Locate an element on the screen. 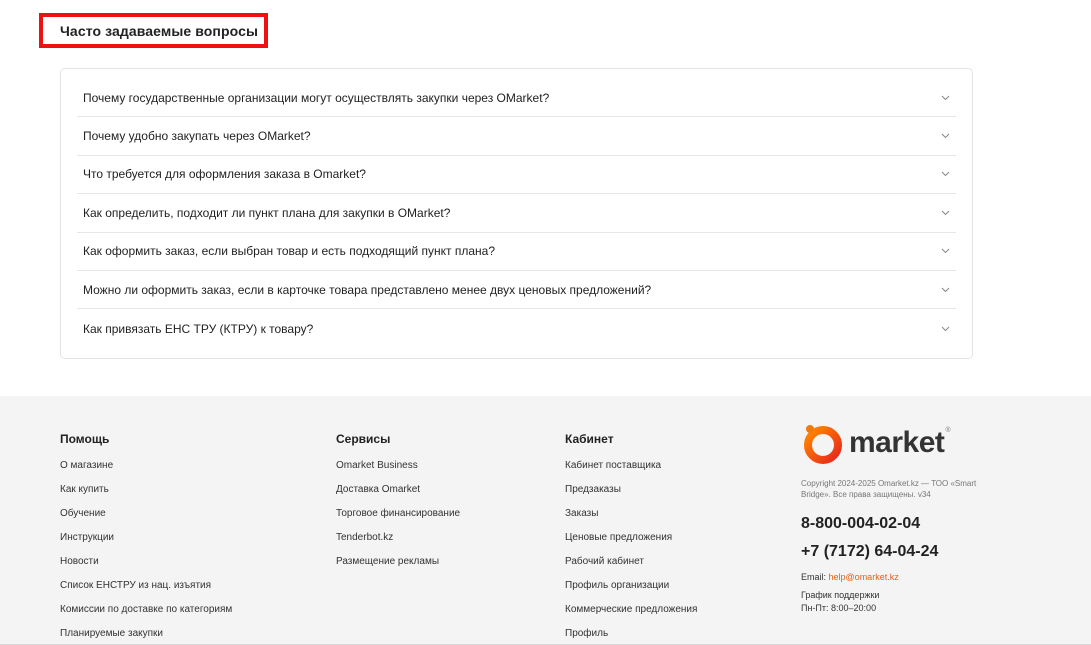 This screenshot has width=1091, height=645. footer-link: Профиль организации is located at coordinates (631, 592).